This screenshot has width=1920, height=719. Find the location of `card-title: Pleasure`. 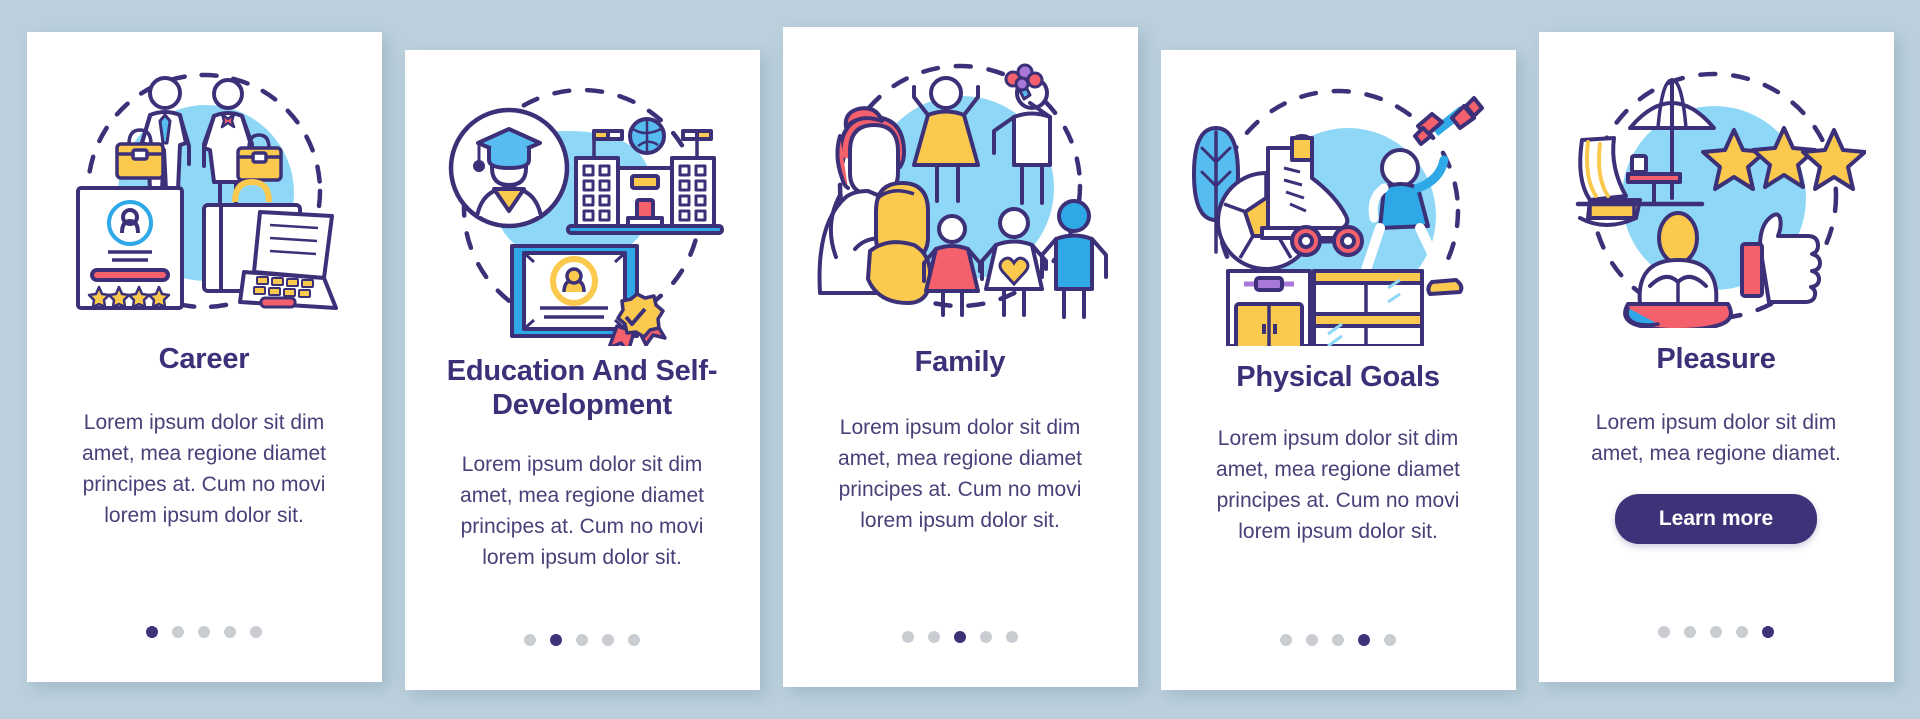

card-title: Pleasure is located at coordinates (1716, 359).